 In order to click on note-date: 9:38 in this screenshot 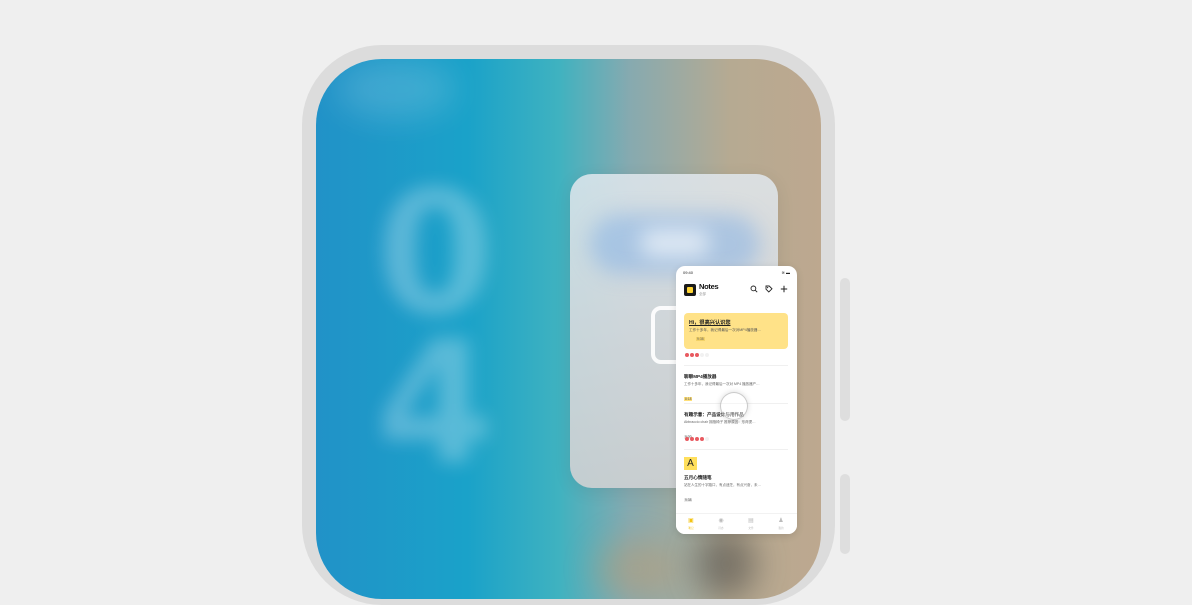, I will do `click(688, 500)`.